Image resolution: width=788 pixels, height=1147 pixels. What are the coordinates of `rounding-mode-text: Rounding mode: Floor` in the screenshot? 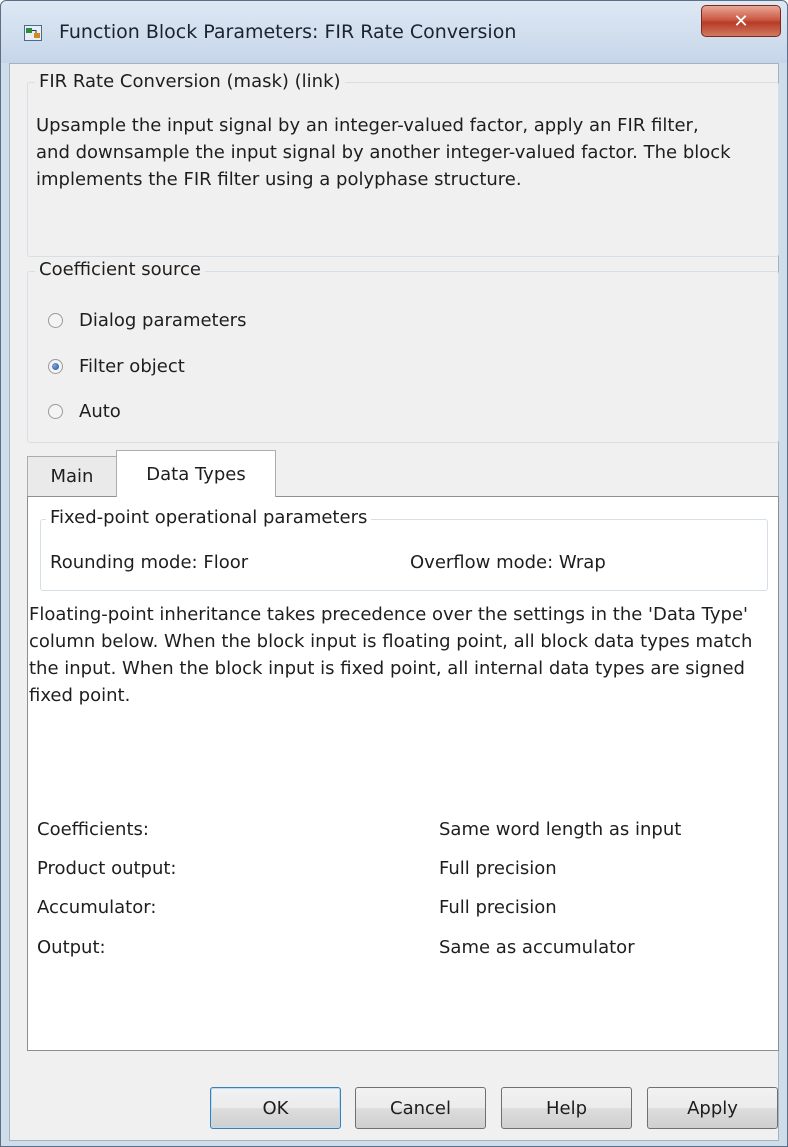 It's located at (149, 562).